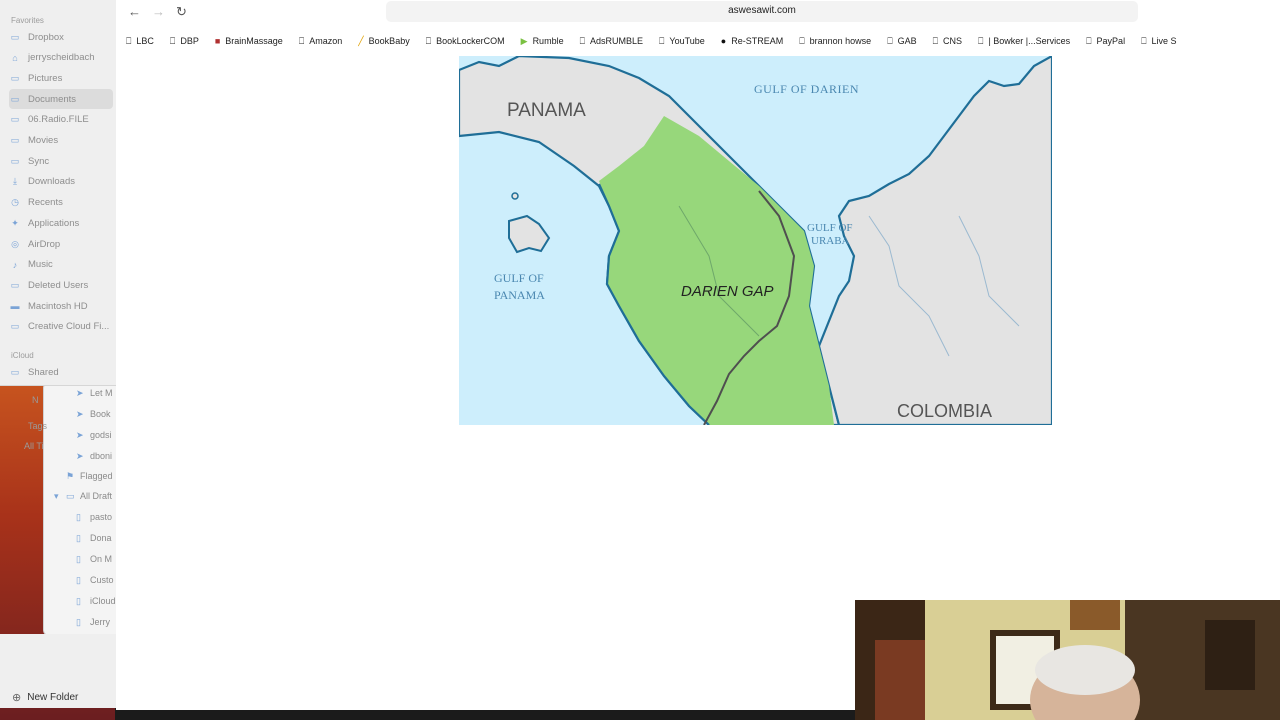 Image resolution: width=1280 pixels, height=720 pixels. What do you see at coordinates (1105, 41) in the screenshot?
I see `bookmark-item: ⎕ PayPal` at bounding box center [1105, 41].